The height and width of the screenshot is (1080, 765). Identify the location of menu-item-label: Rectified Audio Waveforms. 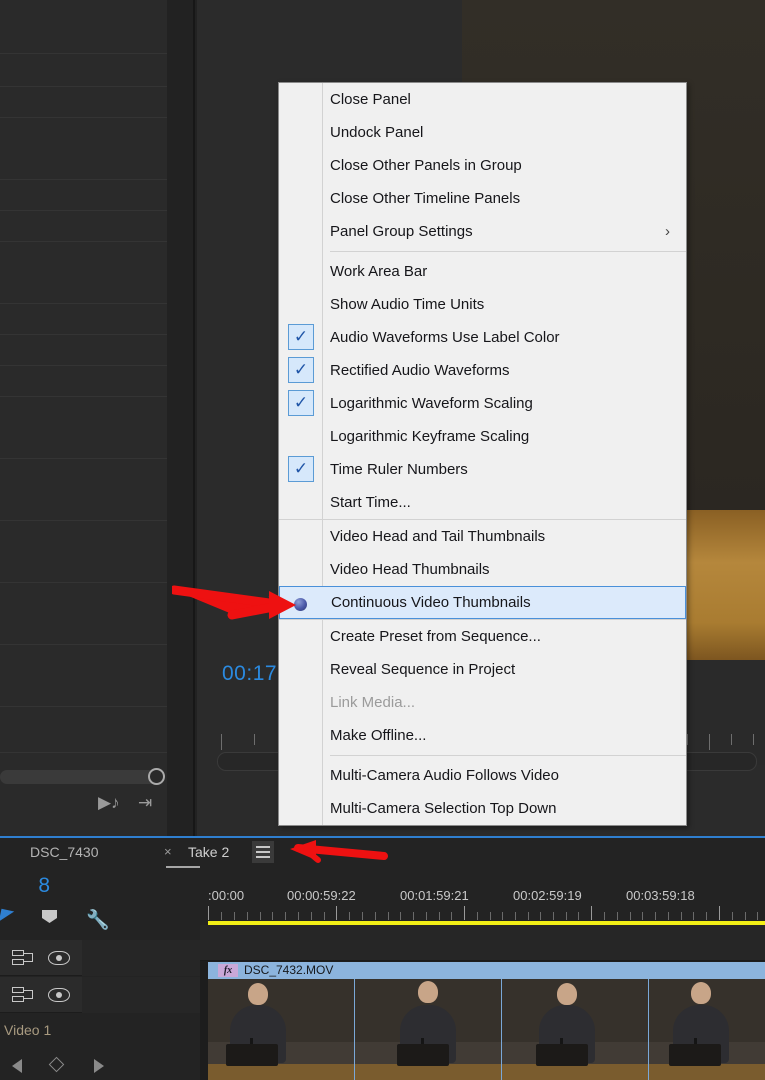
(420, 370).